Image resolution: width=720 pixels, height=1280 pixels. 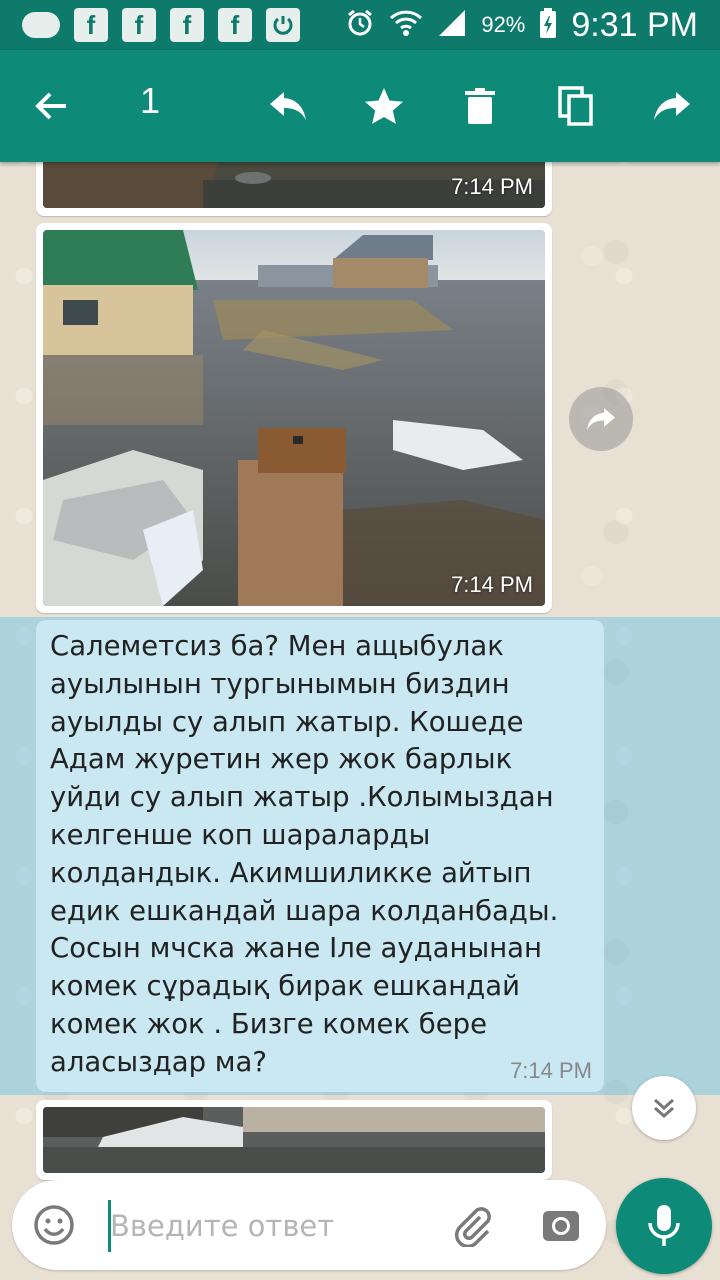 I want to click on selection-toolbar: 1, so click(x=360, y=106).